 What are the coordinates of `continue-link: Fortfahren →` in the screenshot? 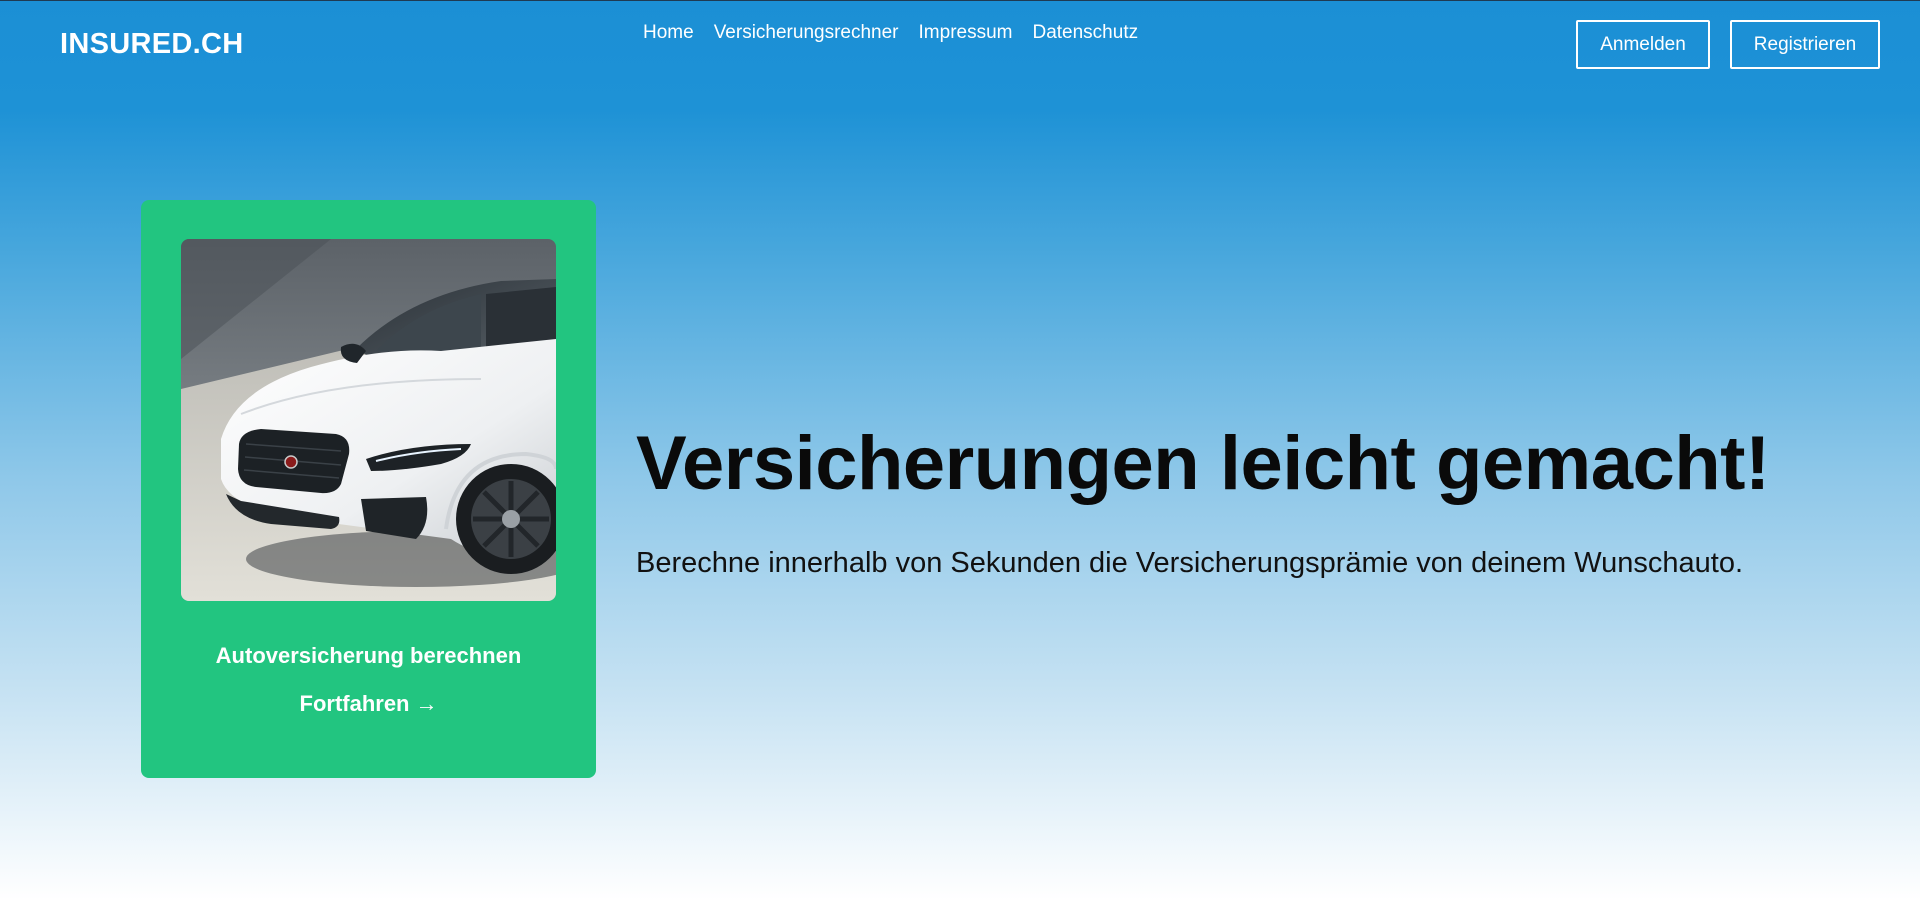 It's located at (368, 704).